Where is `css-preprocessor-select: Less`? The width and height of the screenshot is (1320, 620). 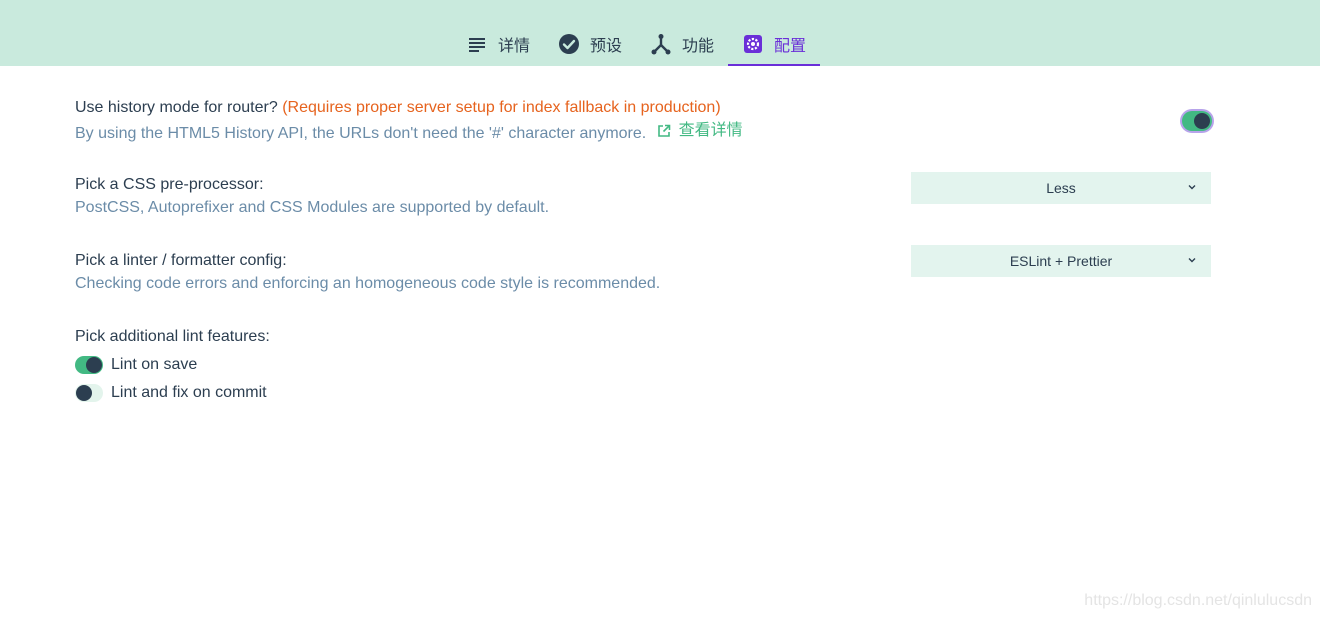 css-preprocessor-select: Less is located at coordinates (1061, 188).